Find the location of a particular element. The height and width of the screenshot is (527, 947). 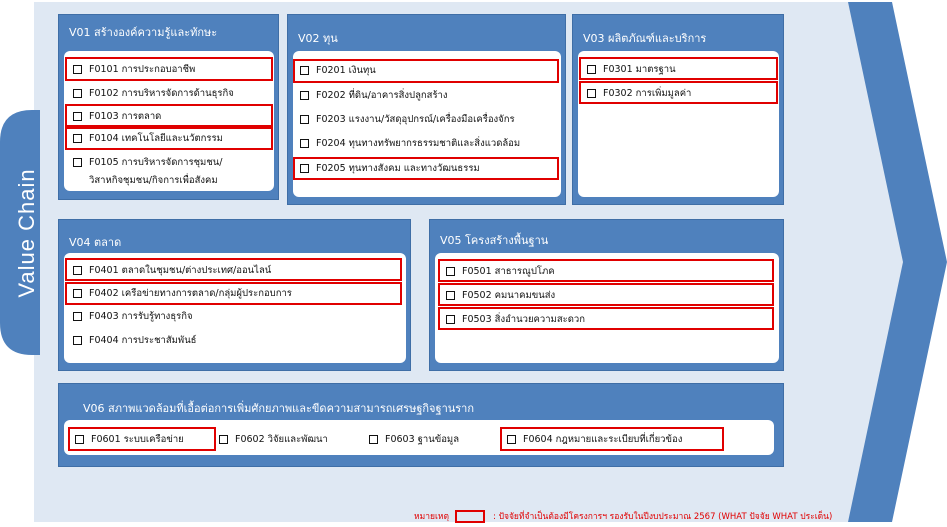

panel-title: V03 ผลิตภัณฑ์และบริการ is located at coordinates (645, 38).